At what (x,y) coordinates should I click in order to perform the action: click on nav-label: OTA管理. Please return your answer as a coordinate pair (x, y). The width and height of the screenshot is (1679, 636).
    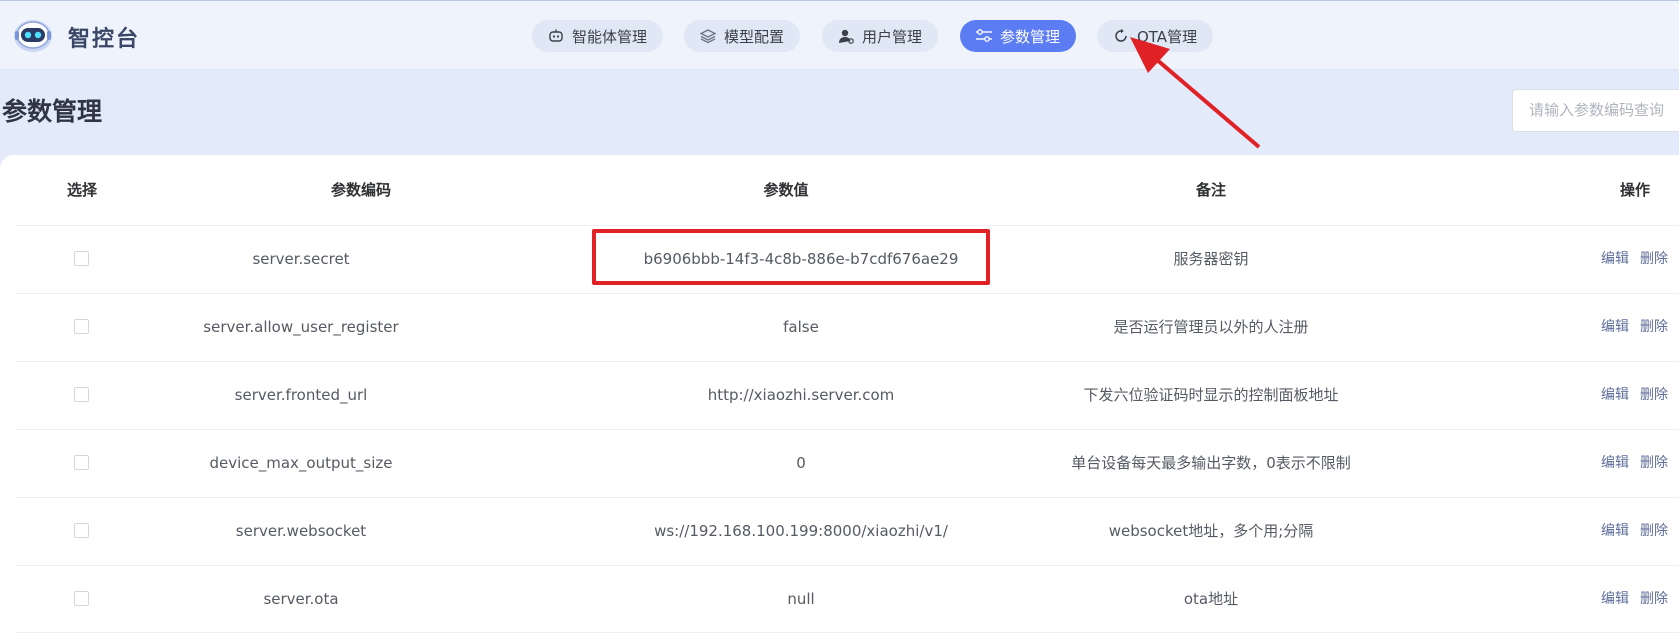
    Looking at the image, I should click on (1167, 36).